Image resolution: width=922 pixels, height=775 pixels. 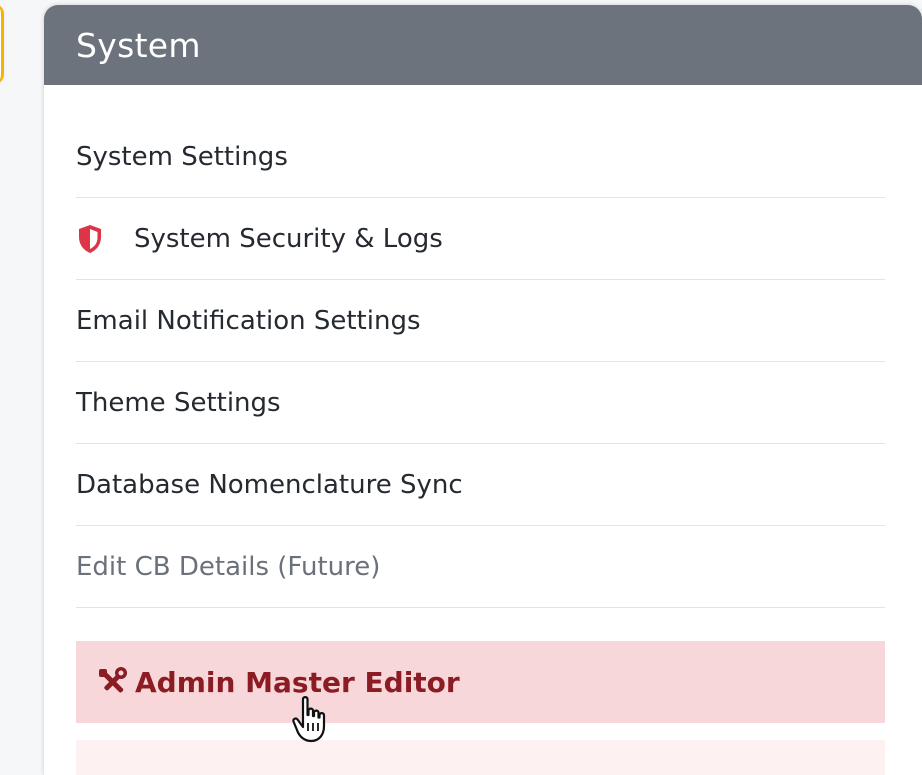 I want to click on menu-item-label: Database Nomenclature Sync, so click(x=269, y=484).